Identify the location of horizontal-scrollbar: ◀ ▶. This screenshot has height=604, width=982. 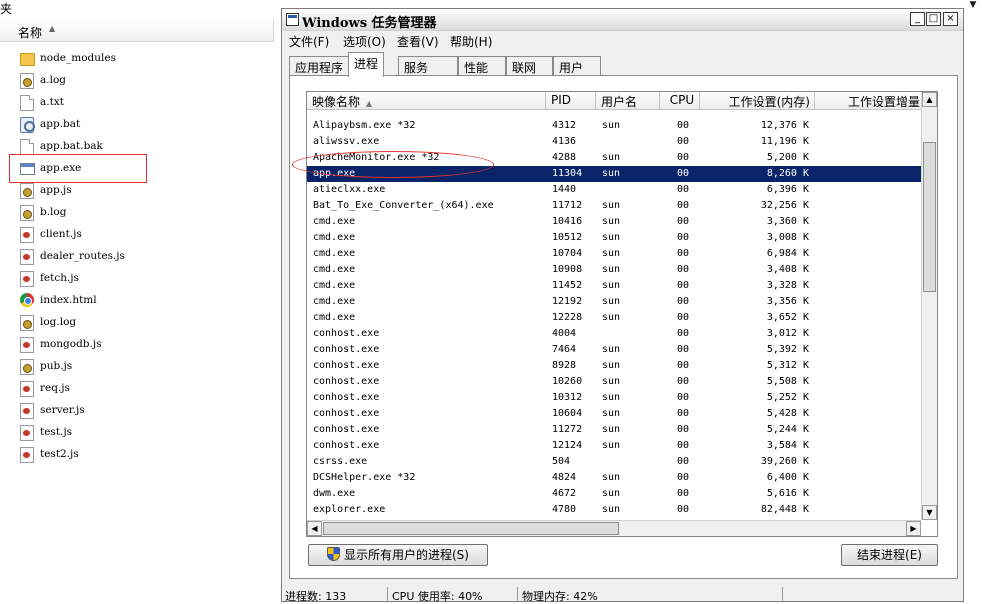
(614, 528).